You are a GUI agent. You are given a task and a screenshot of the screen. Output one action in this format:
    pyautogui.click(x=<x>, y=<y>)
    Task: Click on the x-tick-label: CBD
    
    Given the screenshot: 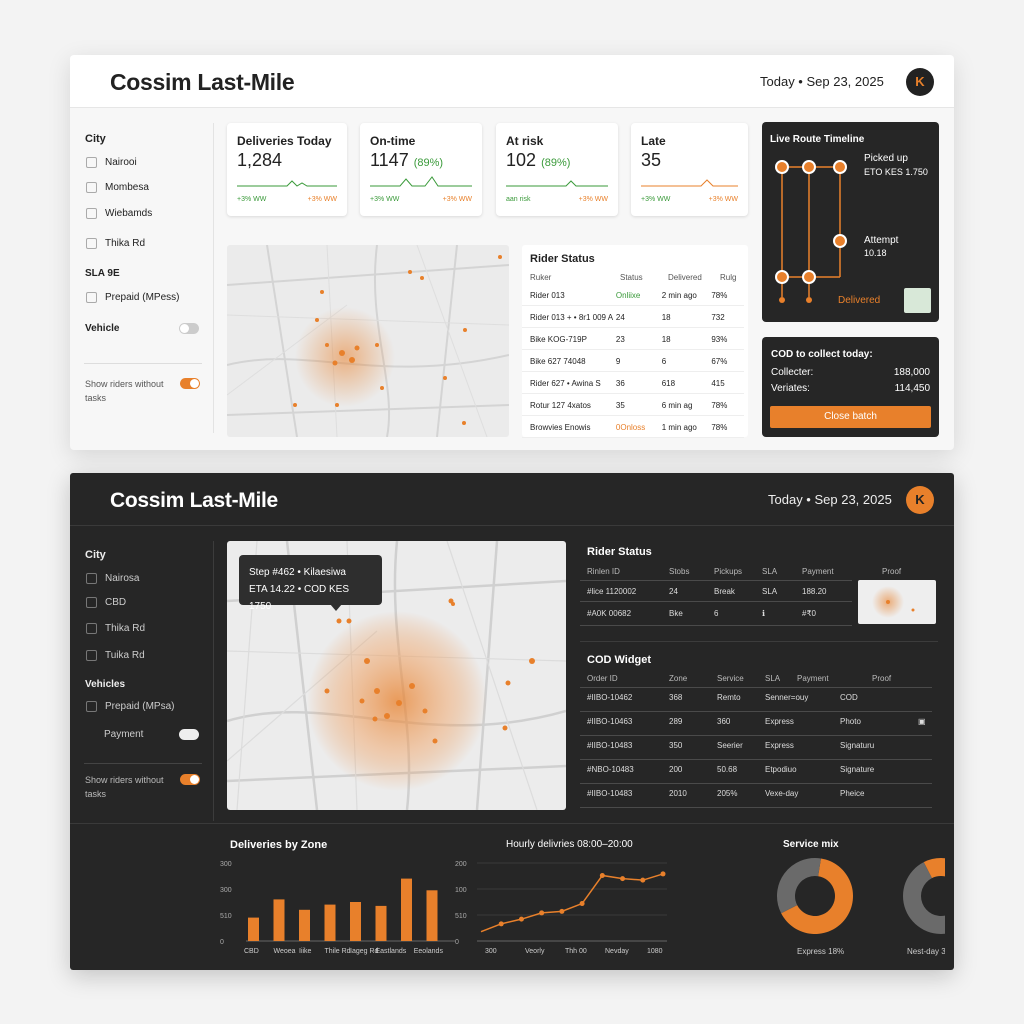 What is the action you would take?
    pyautogui.click(x=251, y=951)
    